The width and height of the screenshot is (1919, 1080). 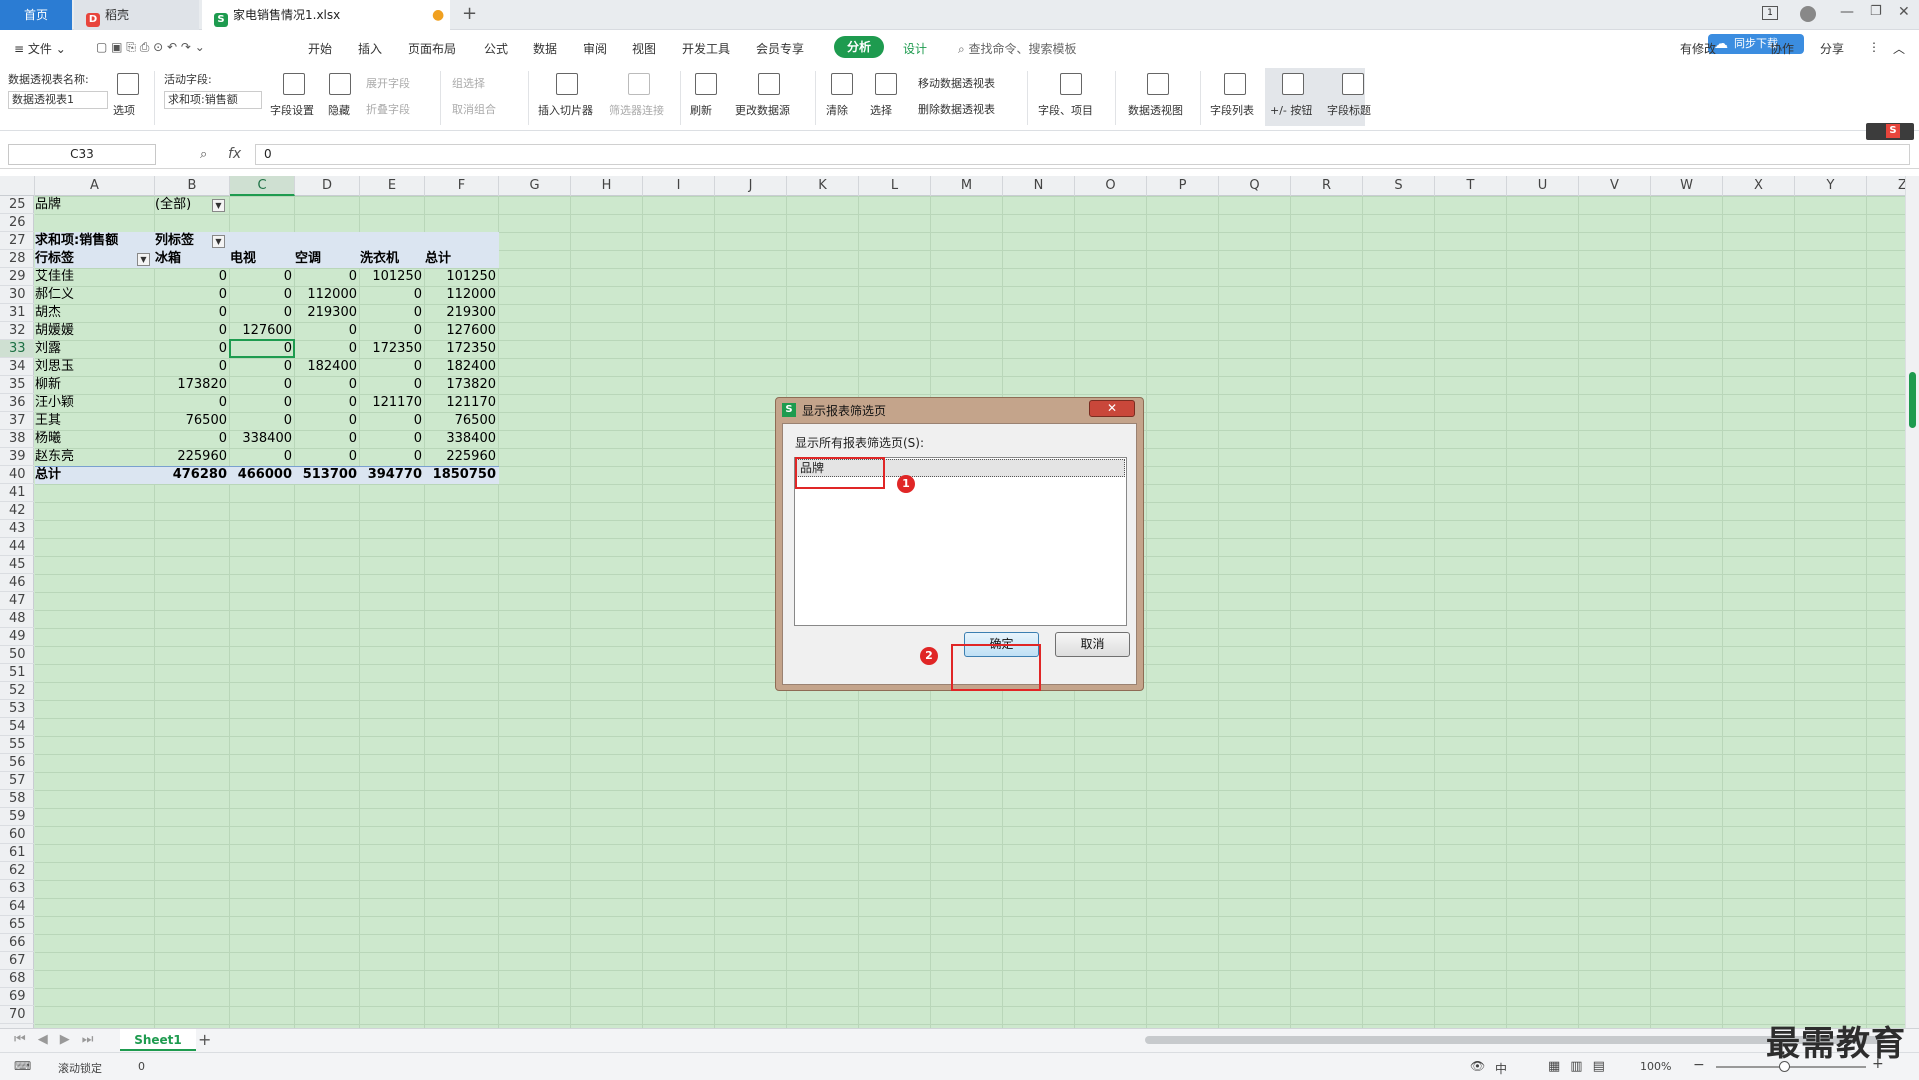 What do you see at coordinates (706, 84) in the screenshot?
I see `refresh-icon` at bounding box center [706, 84].